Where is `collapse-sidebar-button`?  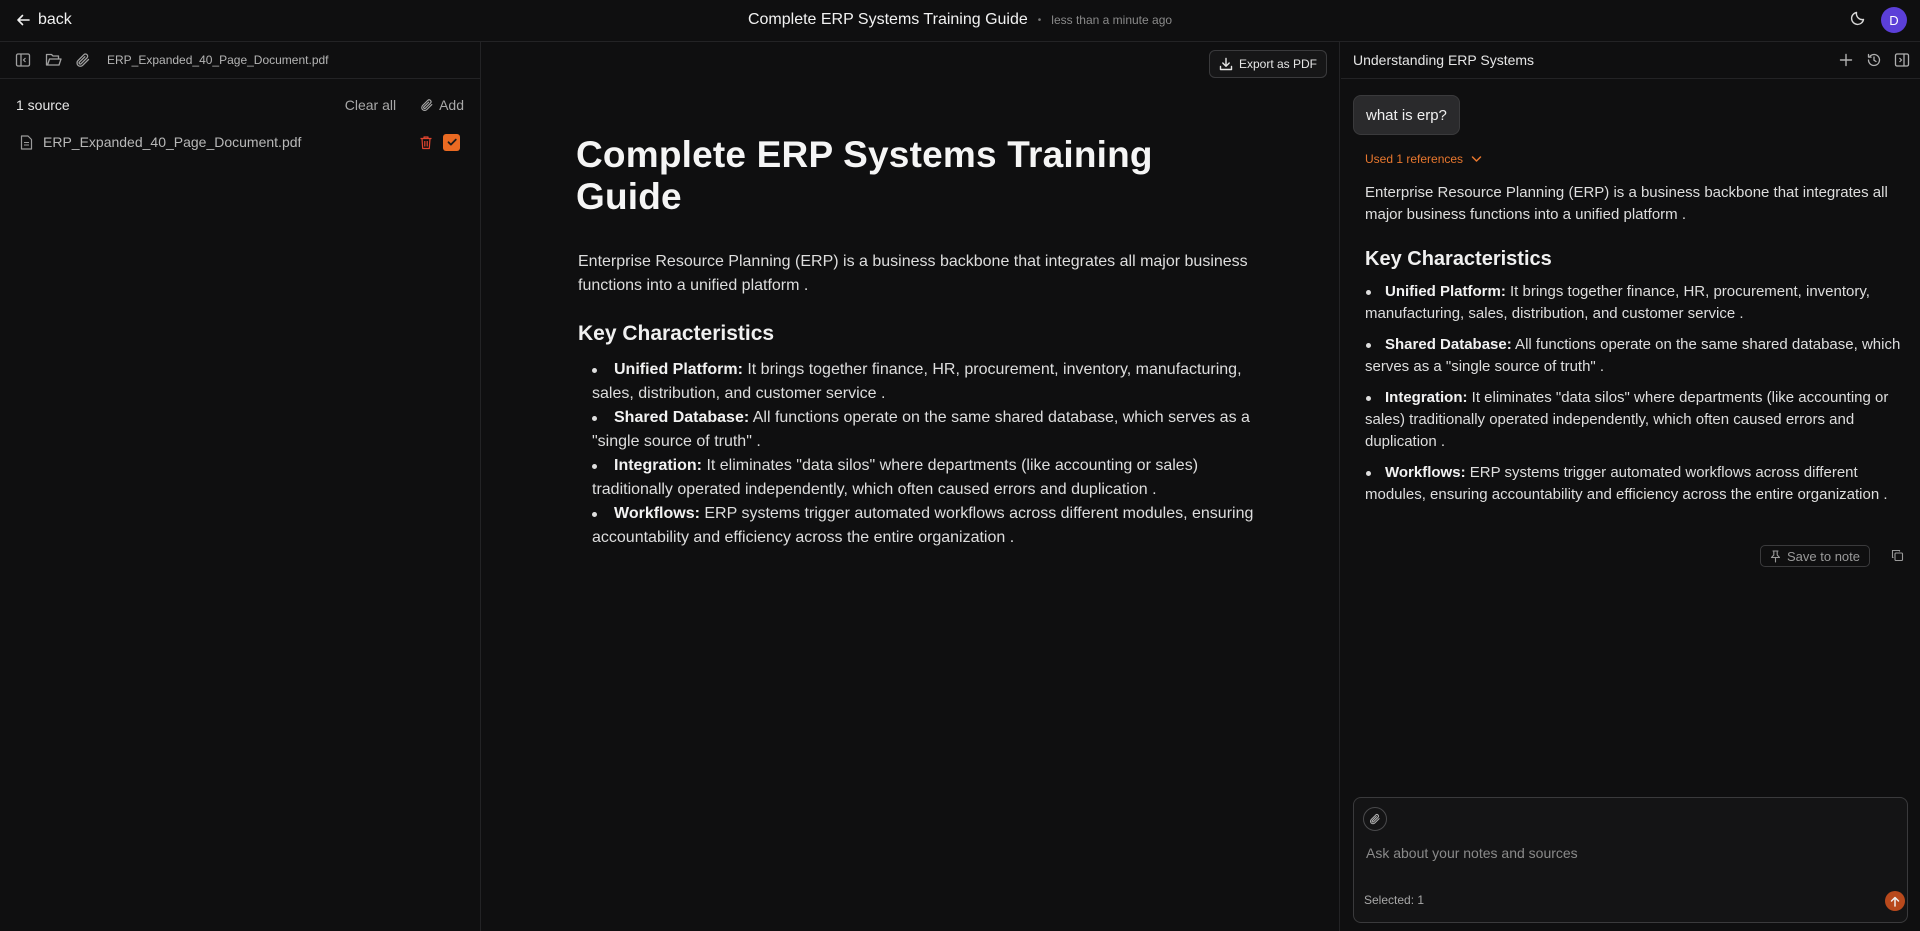
collapse-sidebar-button is located at coordinates (23, 60).